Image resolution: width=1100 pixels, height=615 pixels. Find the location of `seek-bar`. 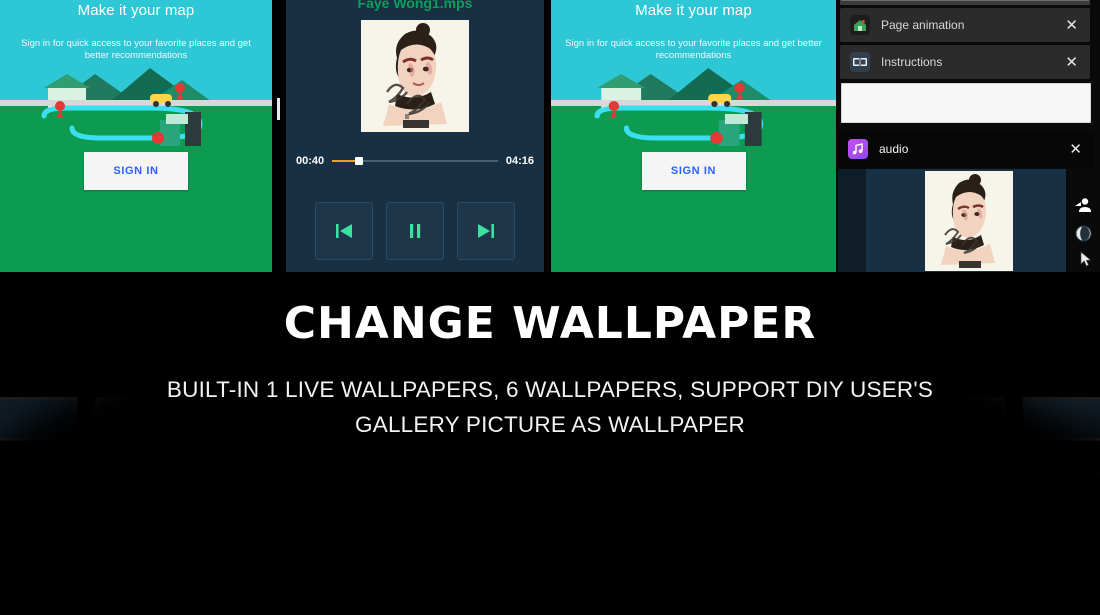

seek-bar is located at coordinates (415, 161).